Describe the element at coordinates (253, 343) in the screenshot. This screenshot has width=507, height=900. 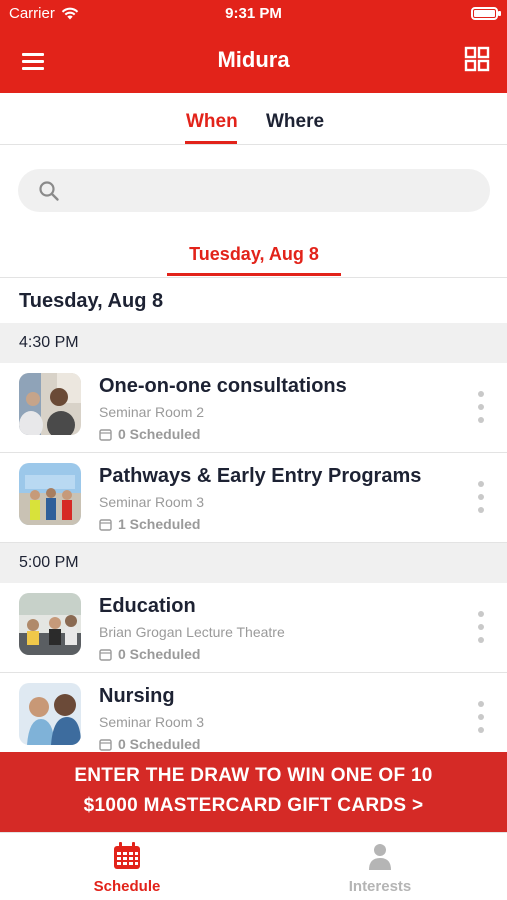
I see `time-group-header: 4:30 PM` at that location.